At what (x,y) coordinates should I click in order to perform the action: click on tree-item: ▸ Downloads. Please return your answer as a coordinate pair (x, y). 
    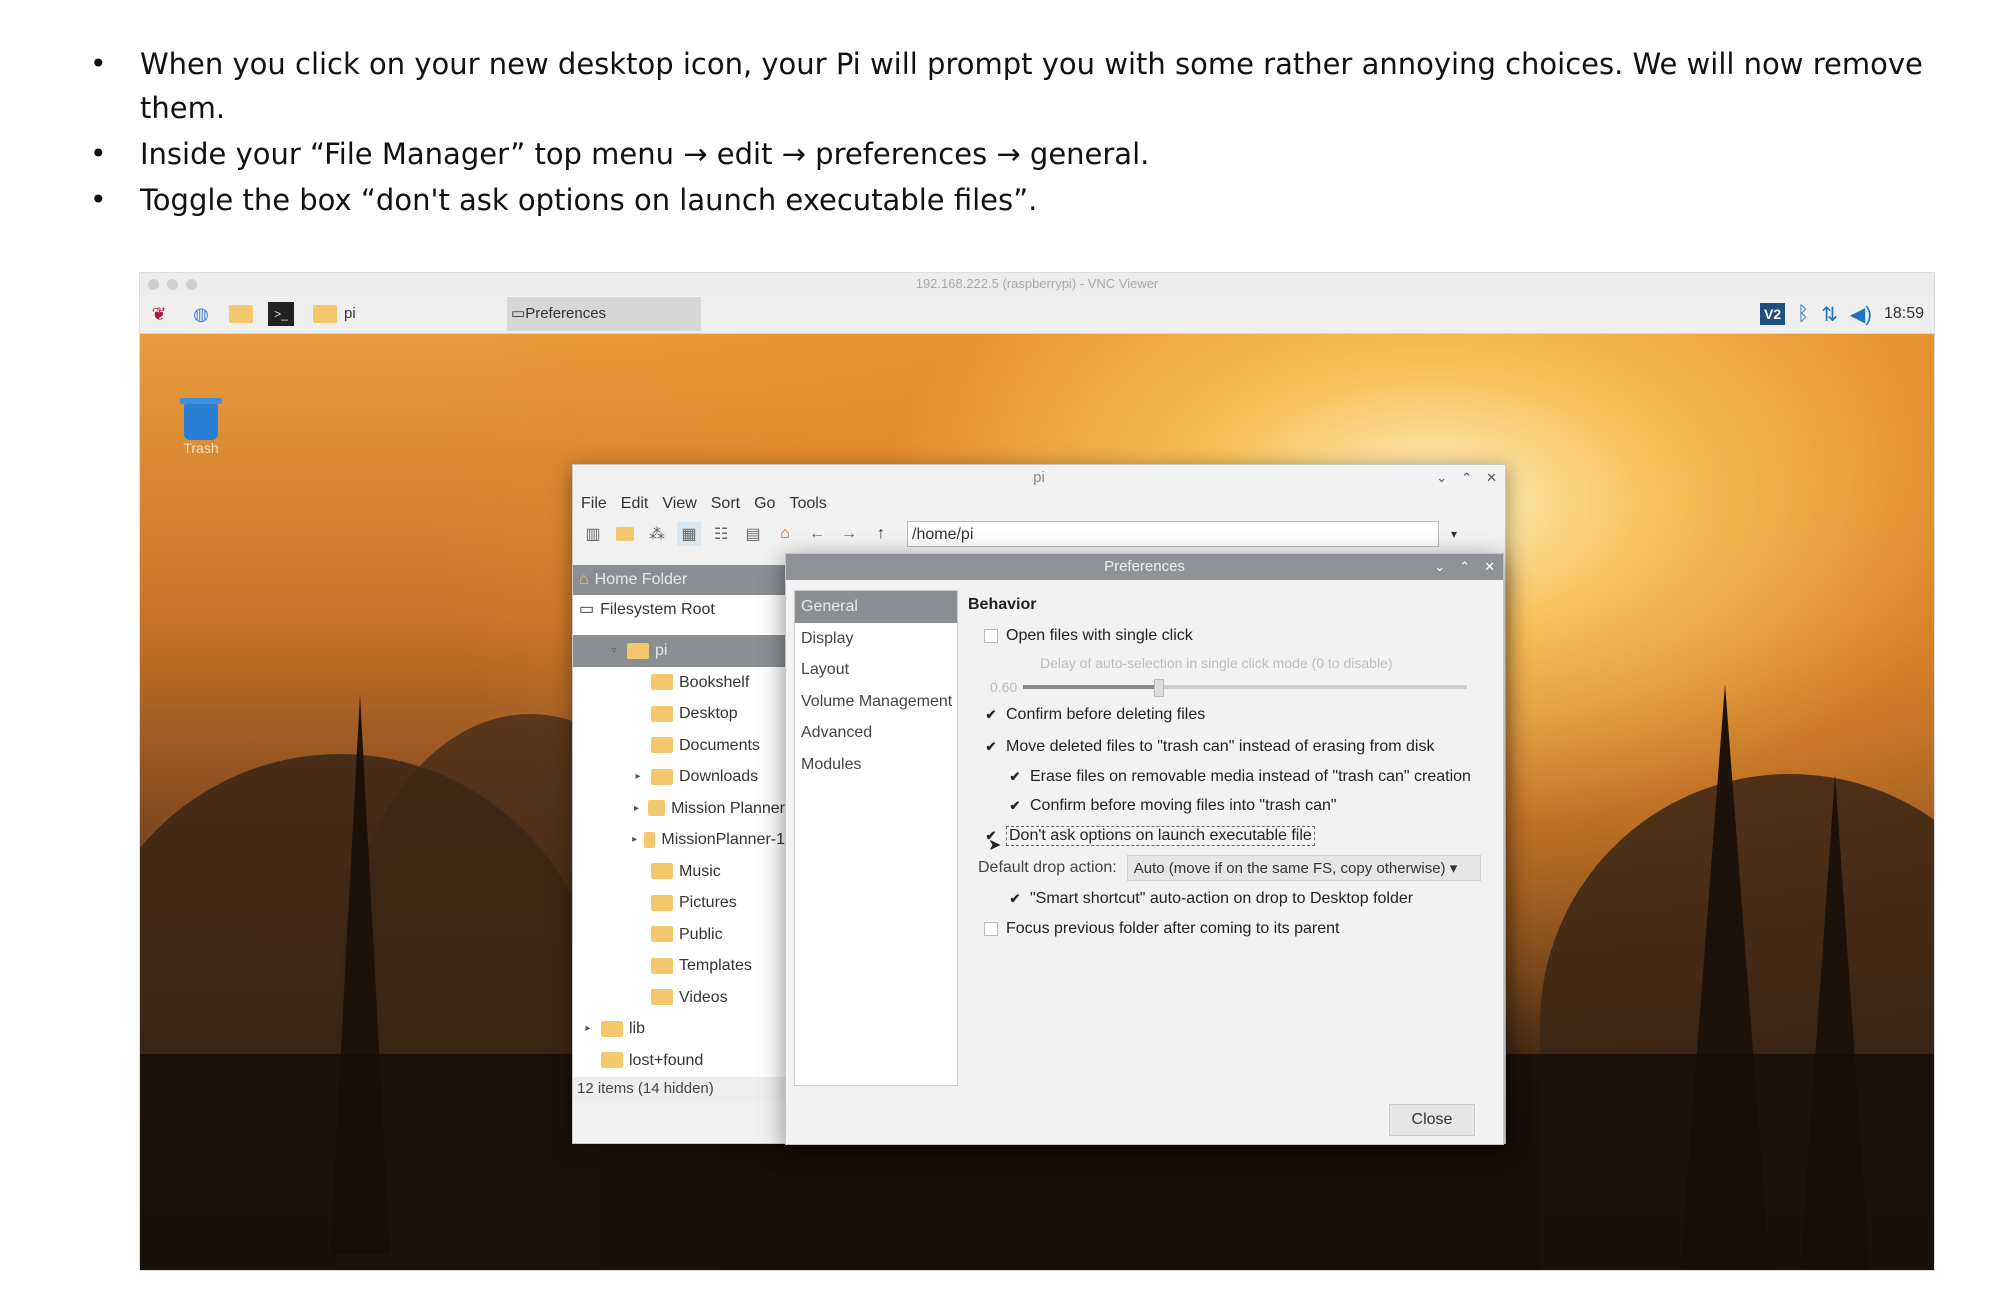
    Looking at the image, I should click on (679, 777).